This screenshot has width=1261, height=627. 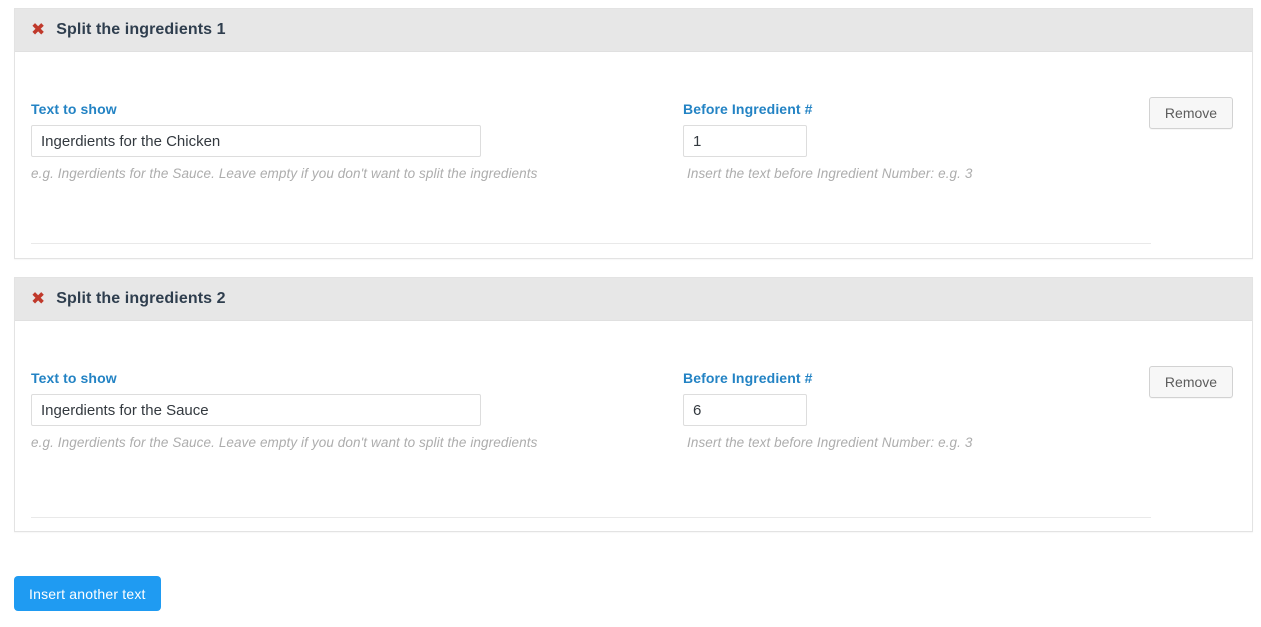 I want to click on panel-title: Split the ingredients 1, so click(x=141, y=29).